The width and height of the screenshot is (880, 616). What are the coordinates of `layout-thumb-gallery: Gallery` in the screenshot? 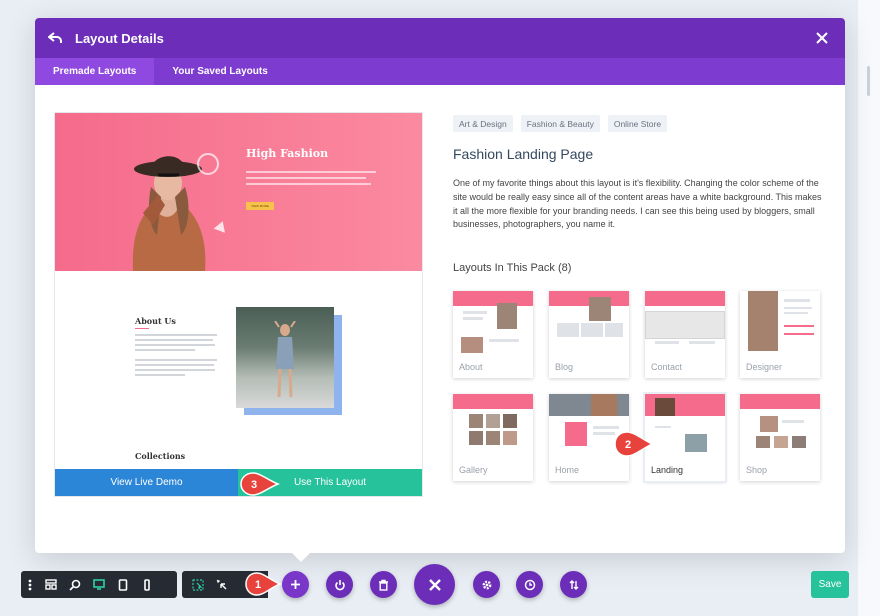 It's located at (493, 437).